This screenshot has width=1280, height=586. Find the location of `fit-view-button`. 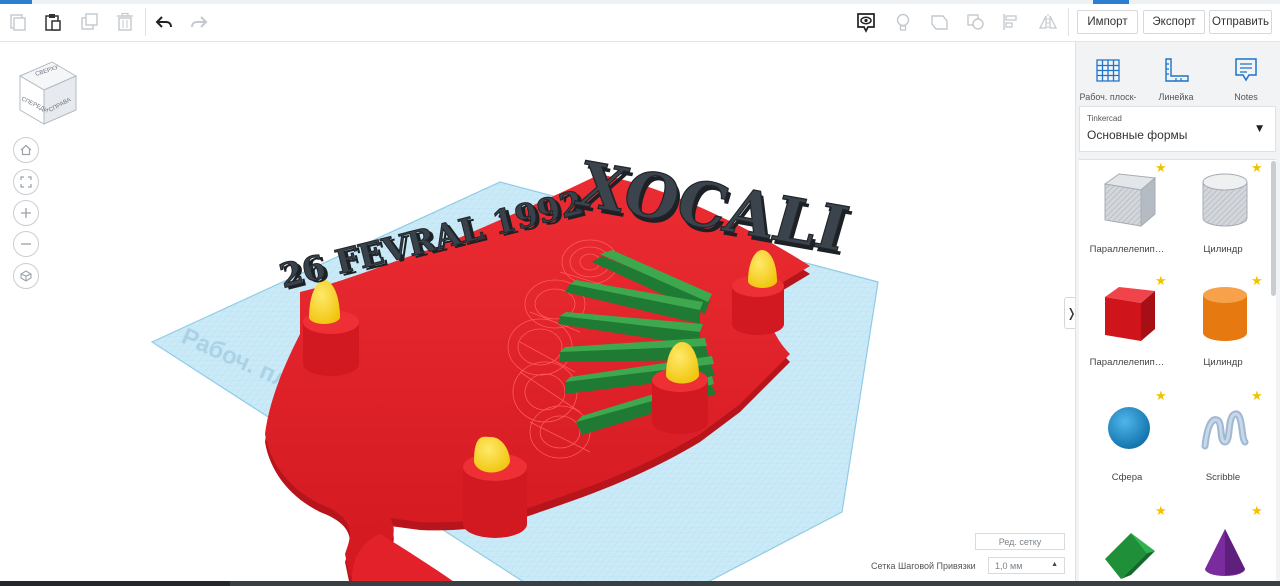

fit-view-button is located at coordinates (26, 182).